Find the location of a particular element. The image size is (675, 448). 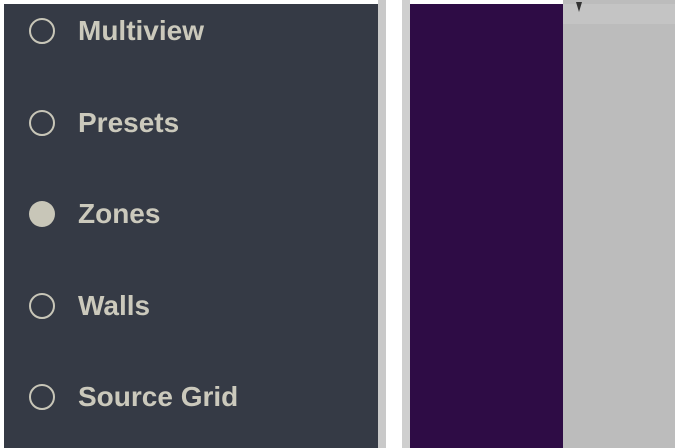

radio-selected-icon is located at coordinates (42, 214).